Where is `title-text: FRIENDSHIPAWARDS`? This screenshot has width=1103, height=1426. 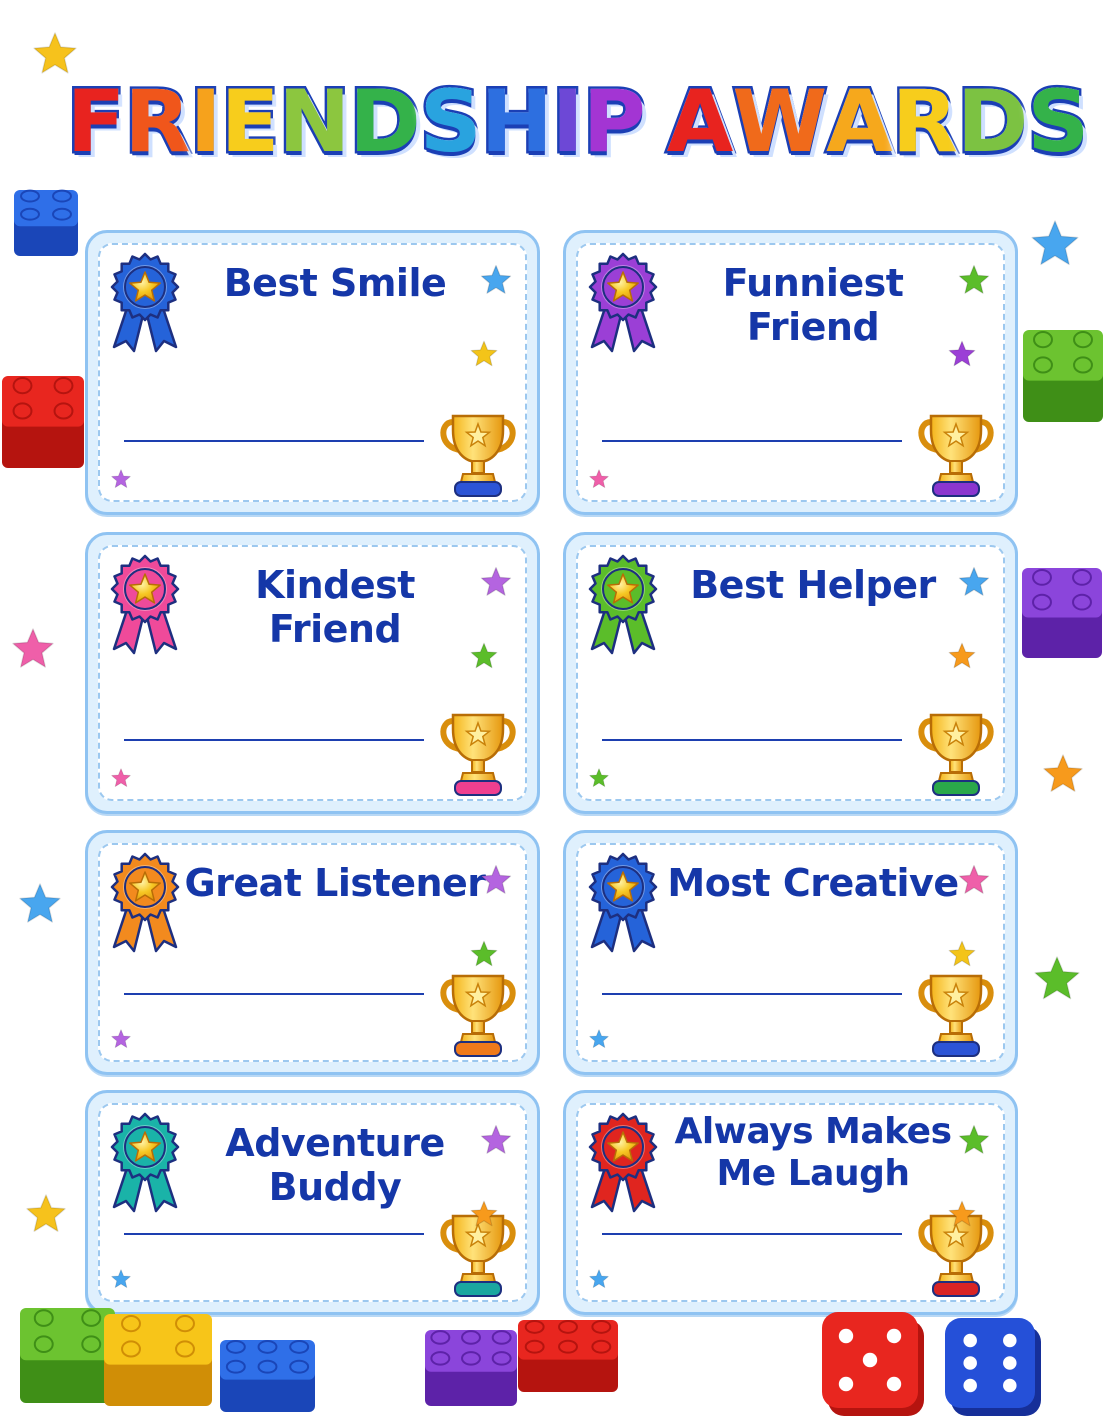
title-text: FRIENDSHIPAWARDS is located at coordinates (578, 122).